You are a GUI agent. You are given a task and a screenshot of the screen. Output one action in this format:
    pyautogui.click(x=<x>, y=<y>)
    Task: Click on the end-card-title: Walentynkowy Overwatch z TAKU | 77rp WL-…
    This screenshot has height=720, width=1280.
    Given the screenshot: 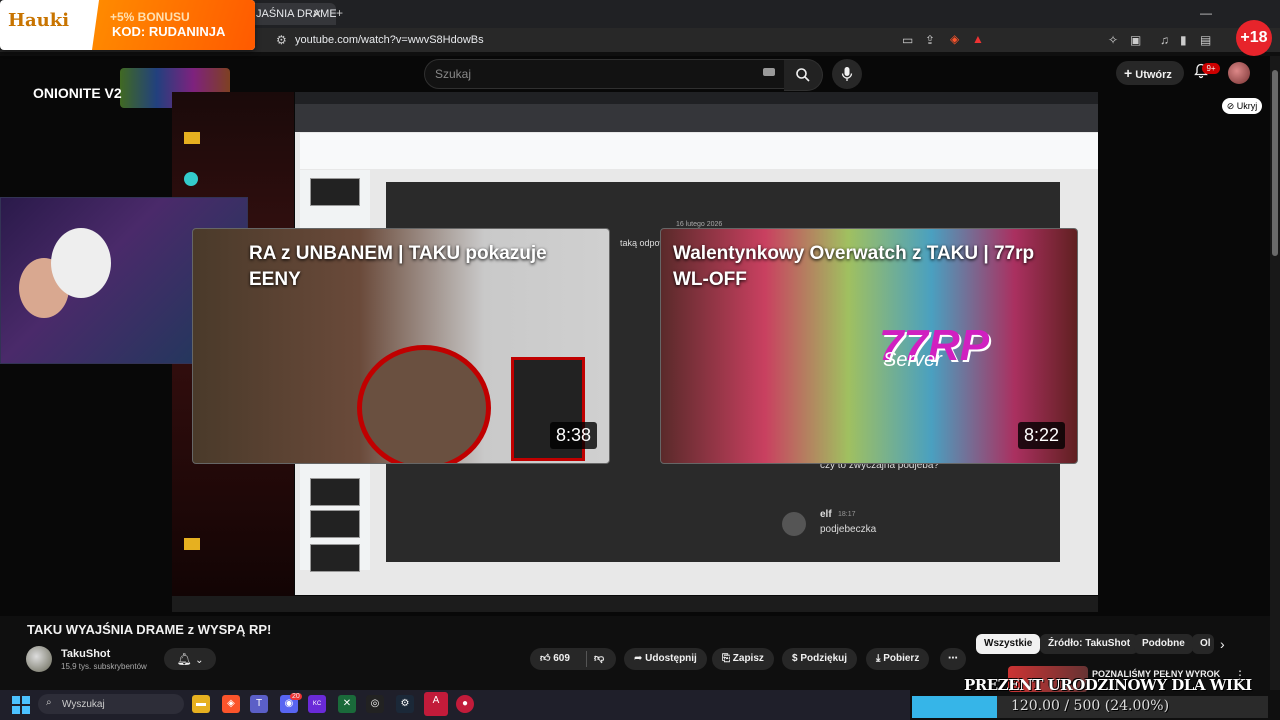 What is the action you would take?
    pyautogui.click(x=854, y=266)
    